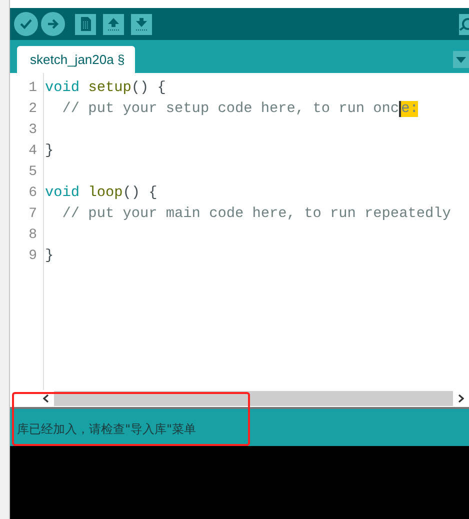 The width and height of the screenshot is (469, 519). I want to click on line-number: 4, so click(32, 151).